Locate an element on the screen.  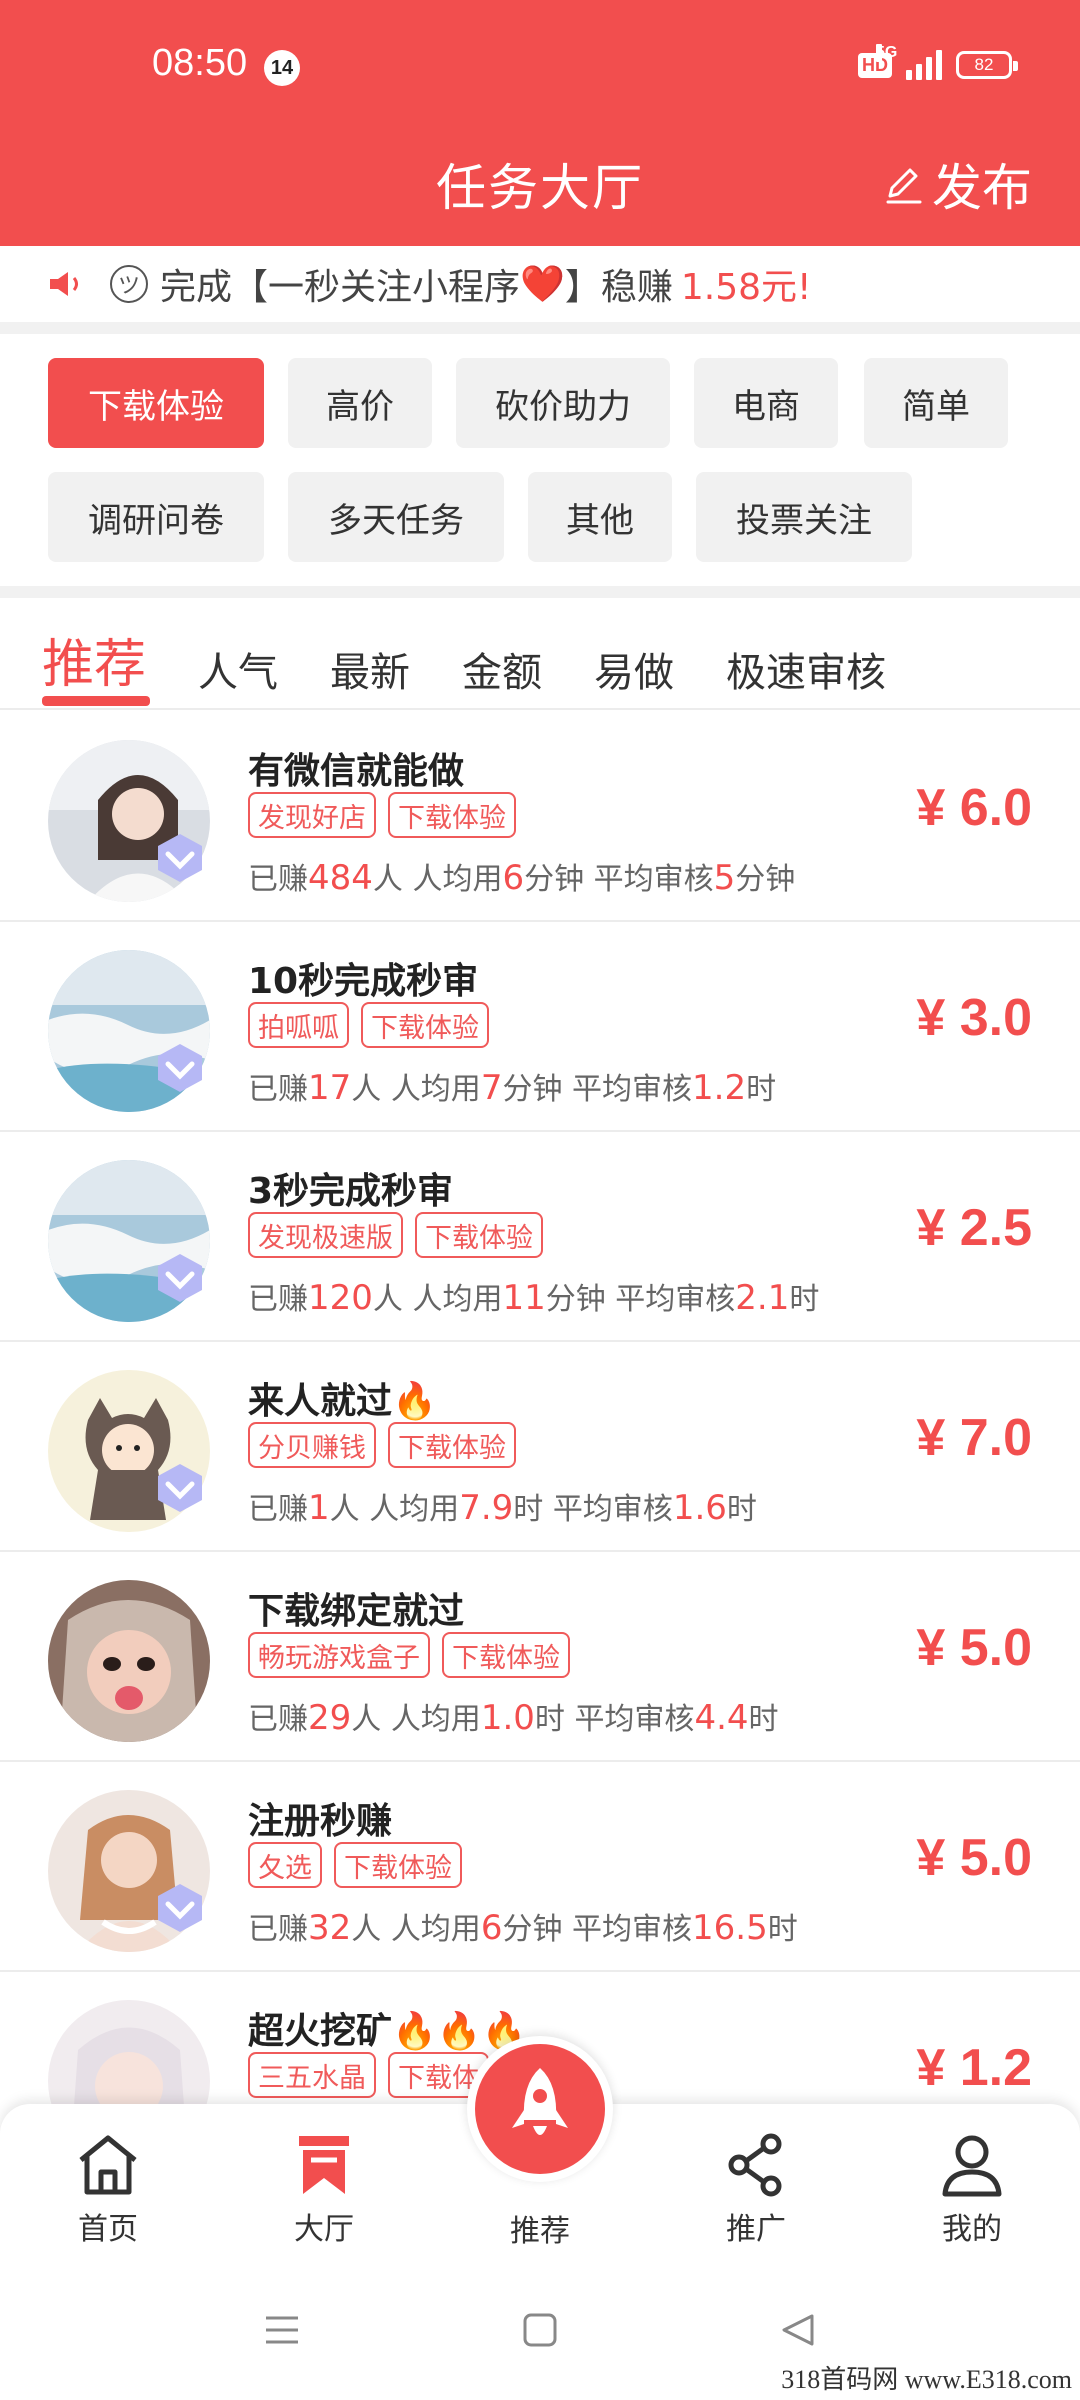
home-icon is located at coordinates (108, 2165).